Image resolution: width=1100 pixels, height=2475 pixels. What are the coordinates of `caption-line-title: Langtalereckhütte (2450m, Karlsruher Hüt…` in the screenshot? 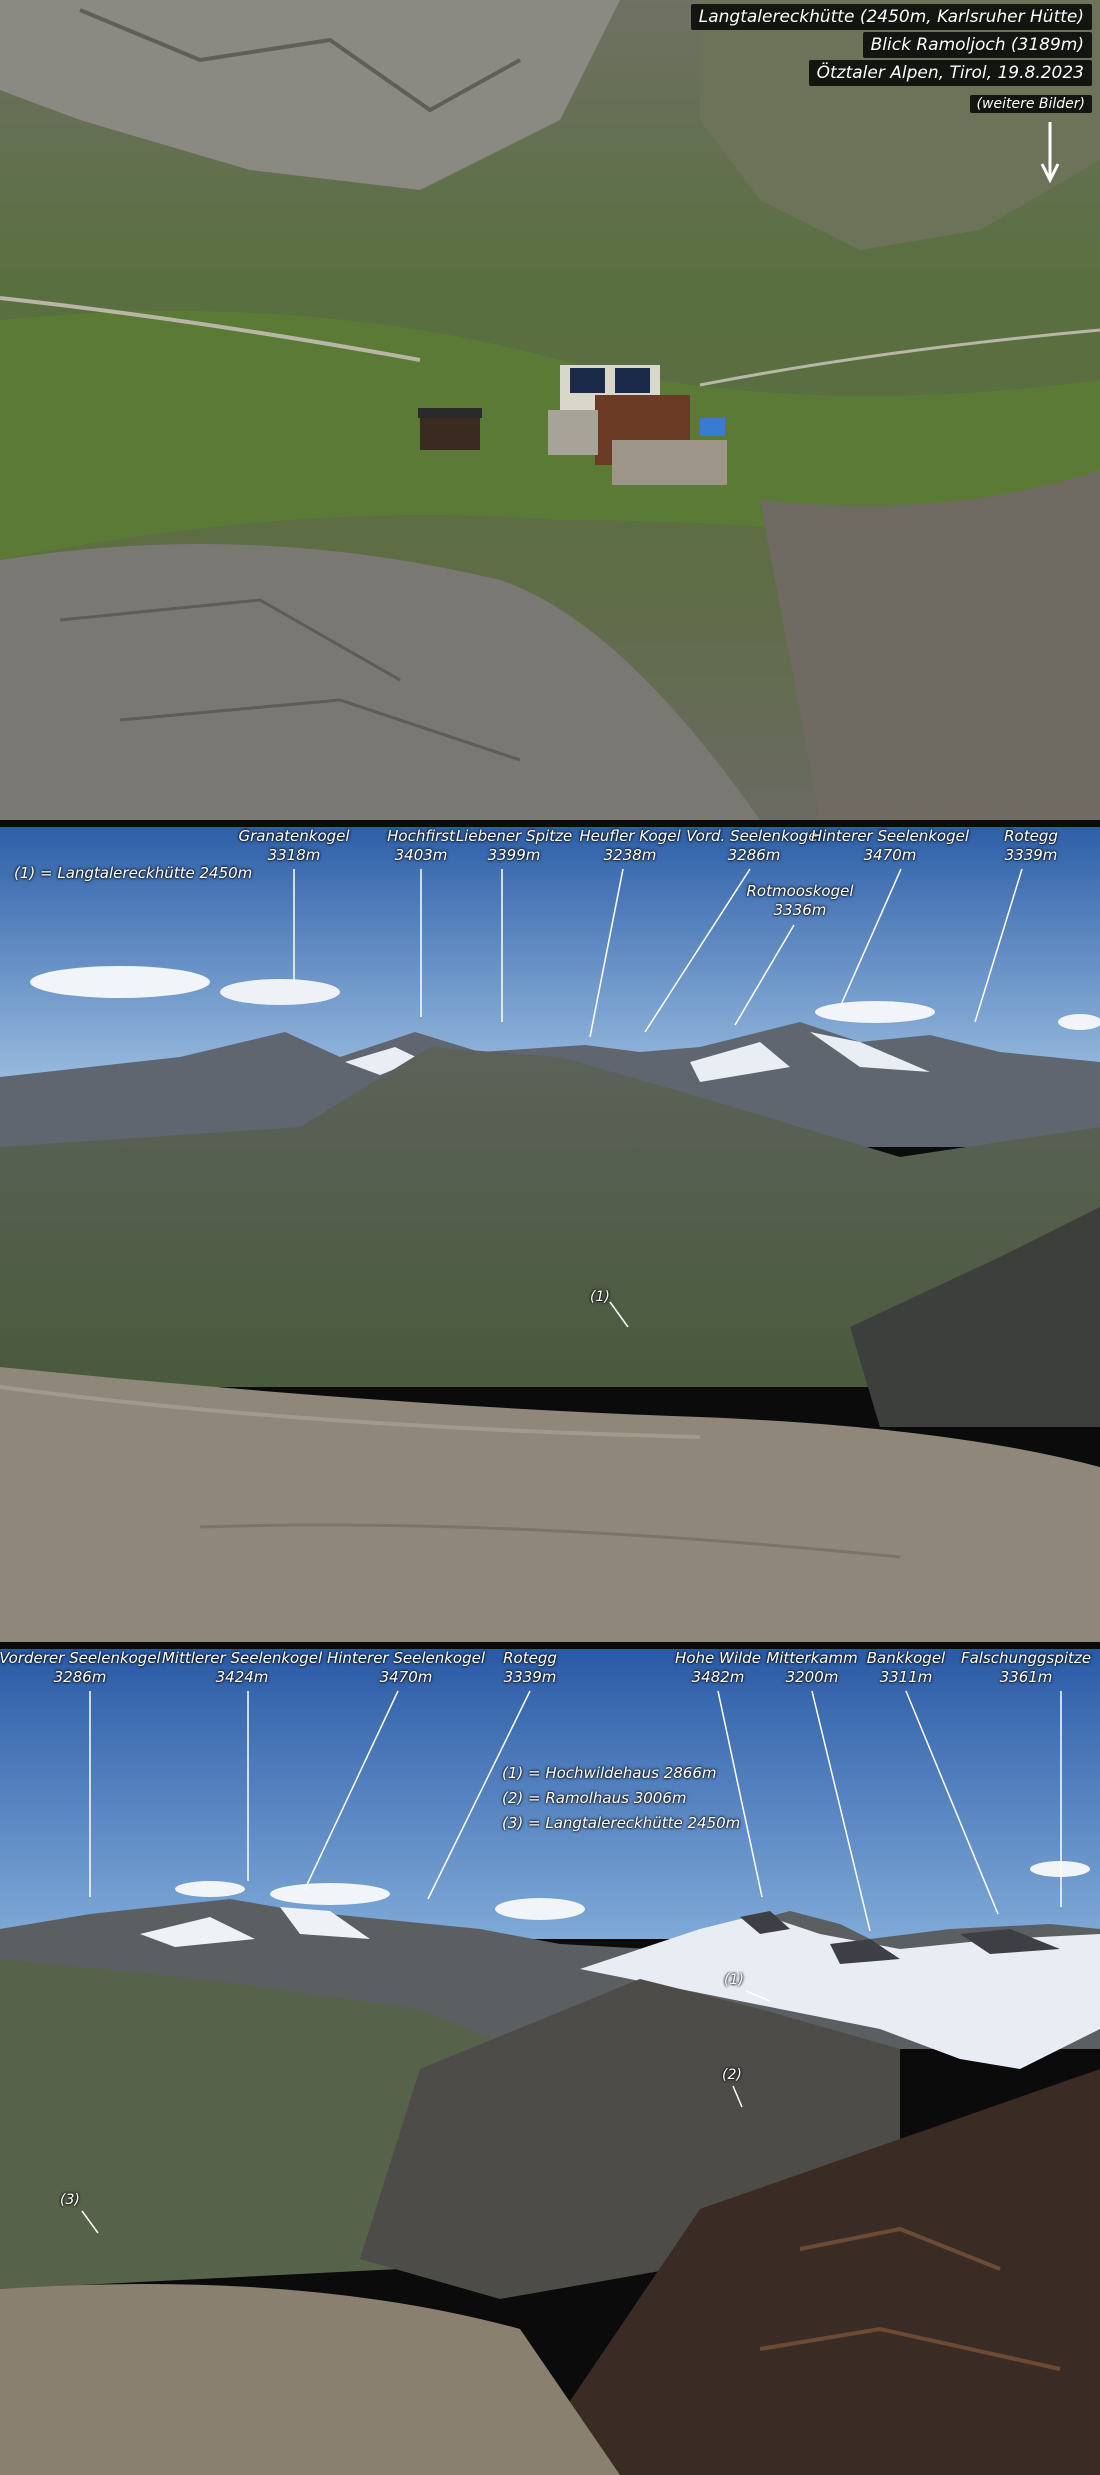 It's located at (891, 17).